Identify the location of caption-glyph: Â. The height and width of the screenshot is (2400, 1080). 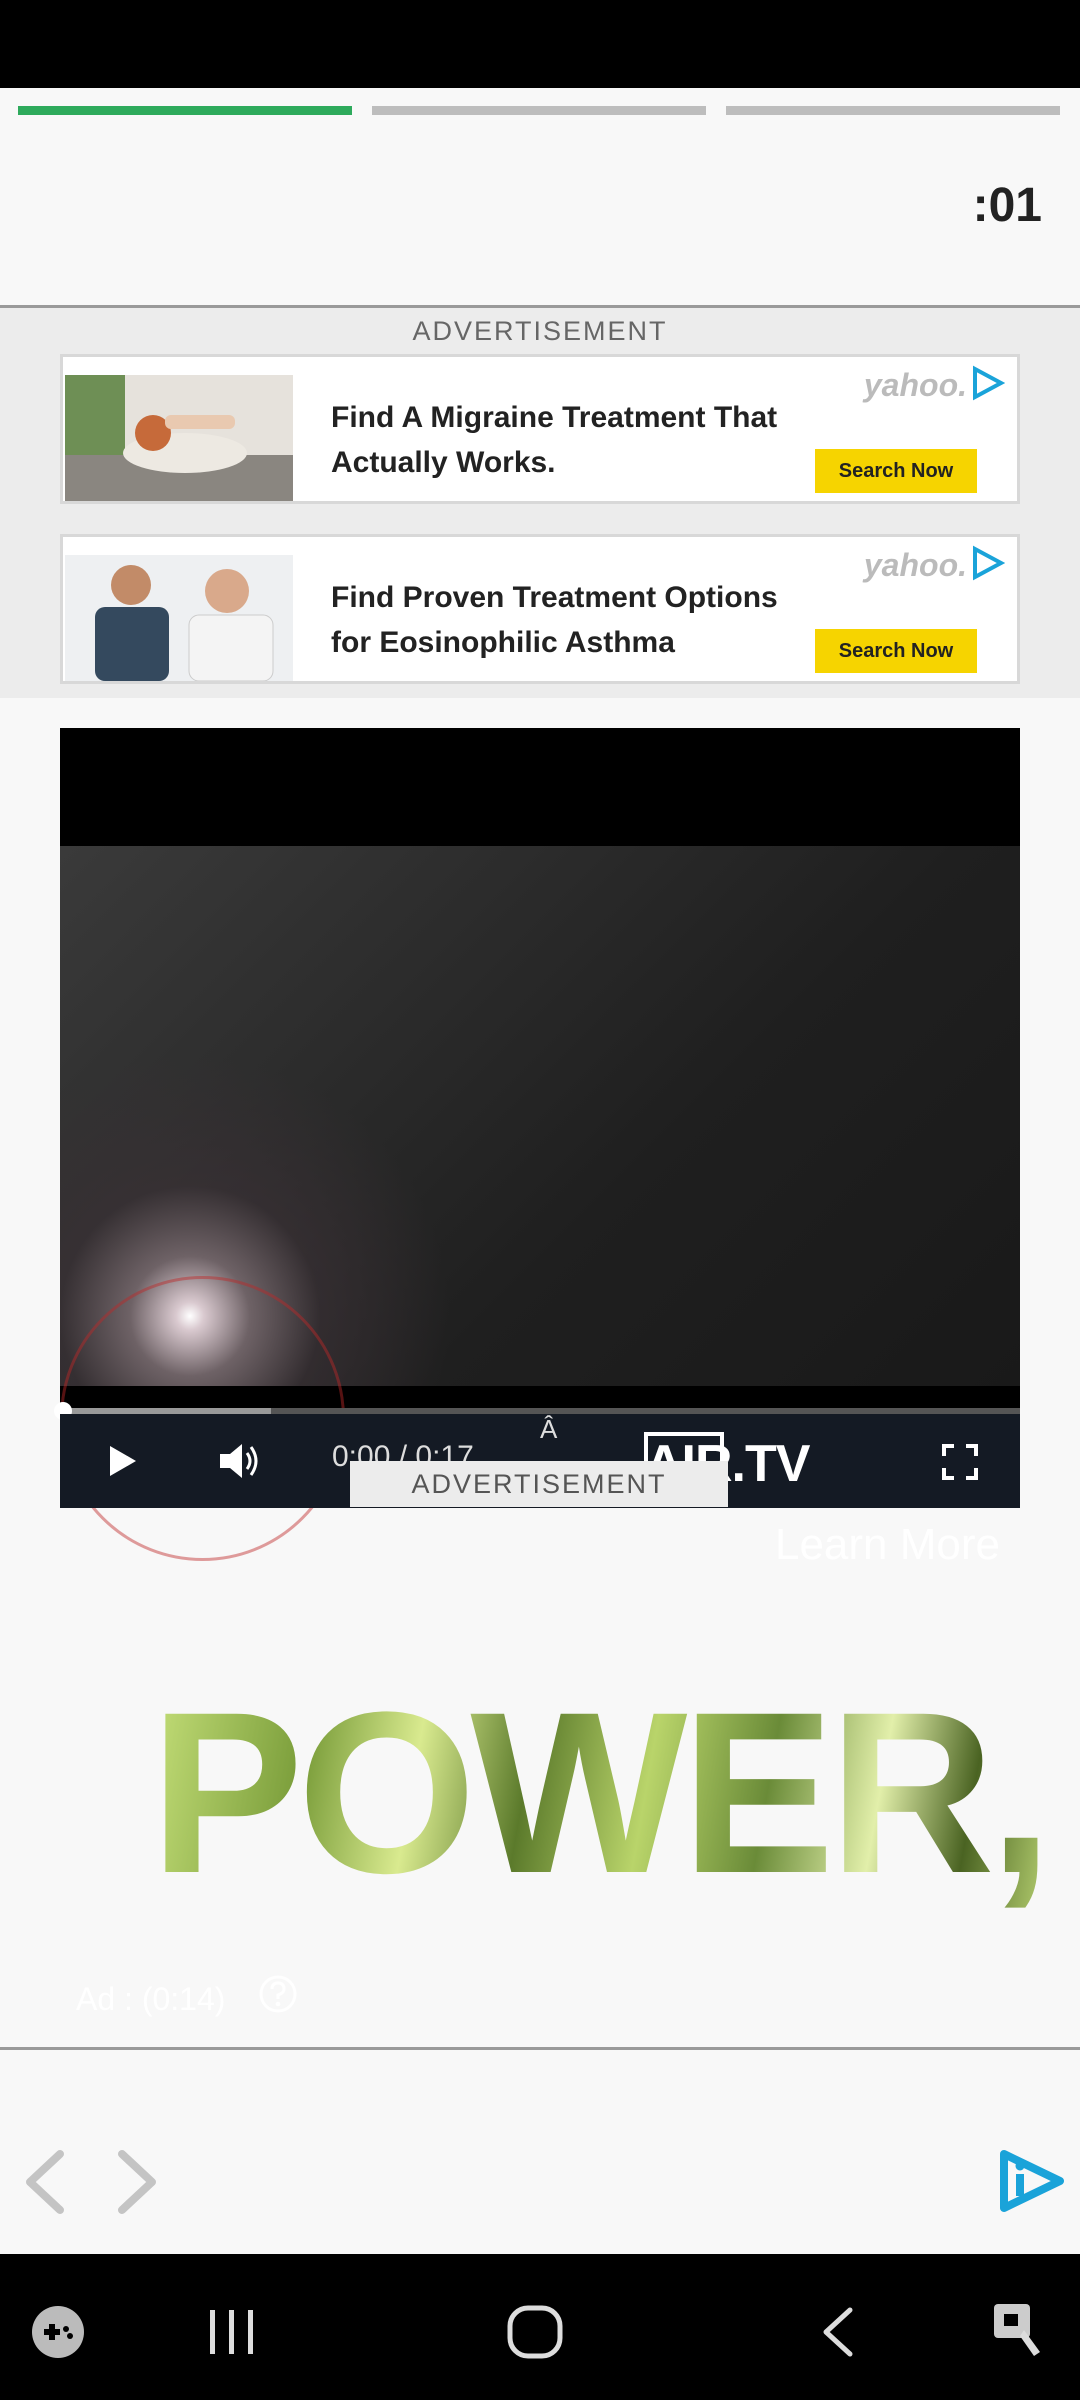
(549, 1429).